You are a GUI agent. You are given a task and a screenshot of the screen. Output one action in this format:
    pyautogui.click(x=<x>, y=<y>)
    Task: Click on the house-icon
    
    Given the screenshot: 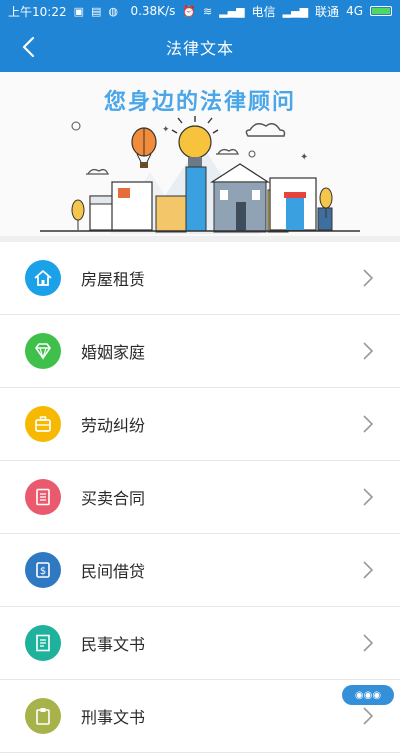 What is the action you would take?
    pyautogui.click(x=43, y=278)
    